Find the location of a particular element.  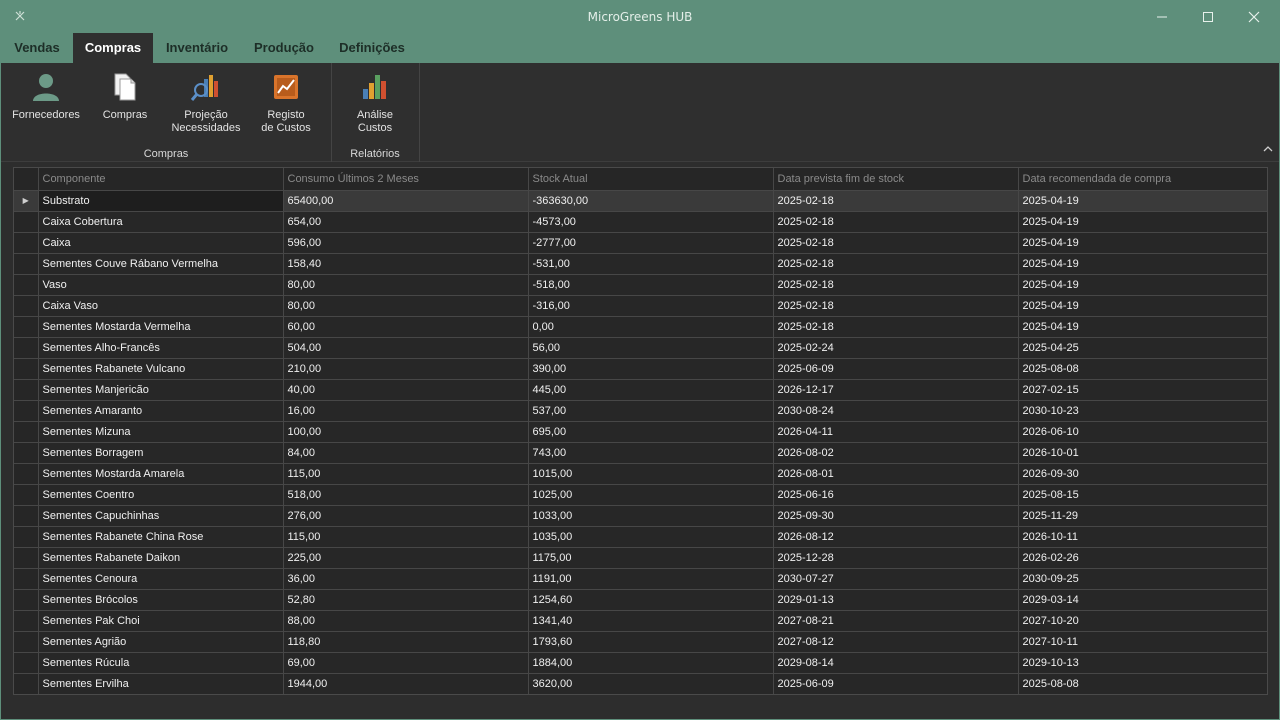

maximize-button is located at coordinates (1208, 17).